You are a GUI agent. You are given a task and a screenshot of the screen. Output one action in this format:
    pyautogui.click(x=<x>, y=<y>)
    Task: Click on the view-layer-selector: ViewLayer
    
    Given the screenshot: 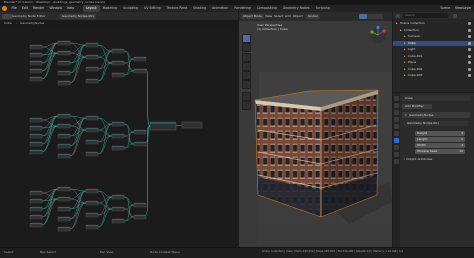 What is the action you would take?
    pyautogui.click(x=463, y=8)
    